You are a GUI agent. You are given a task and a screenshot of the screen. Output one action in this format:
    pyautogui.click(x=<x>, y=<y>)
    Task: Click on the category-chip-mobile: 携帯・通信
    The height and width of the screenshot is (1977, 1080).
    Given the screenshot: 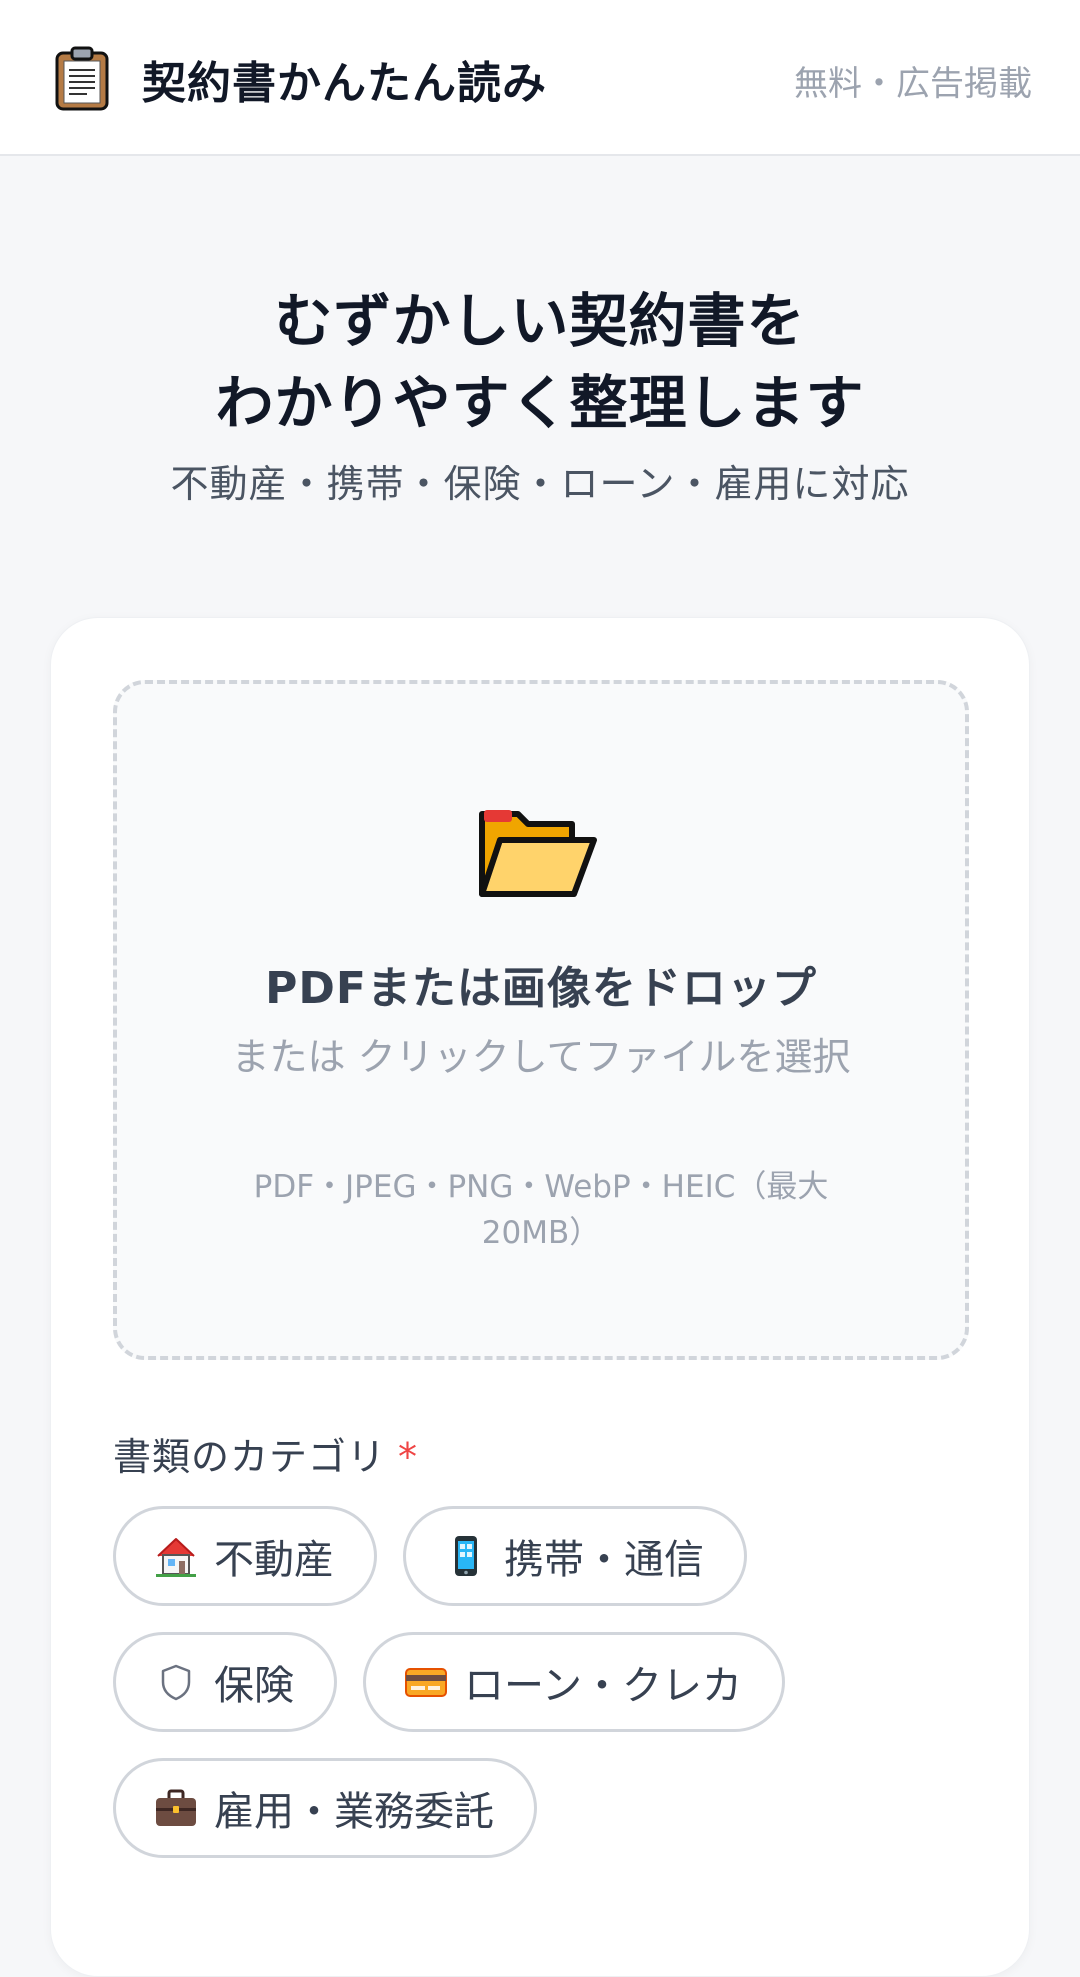 What is the action you would take?
    pyautogui.click(x=575, y=1556)
    